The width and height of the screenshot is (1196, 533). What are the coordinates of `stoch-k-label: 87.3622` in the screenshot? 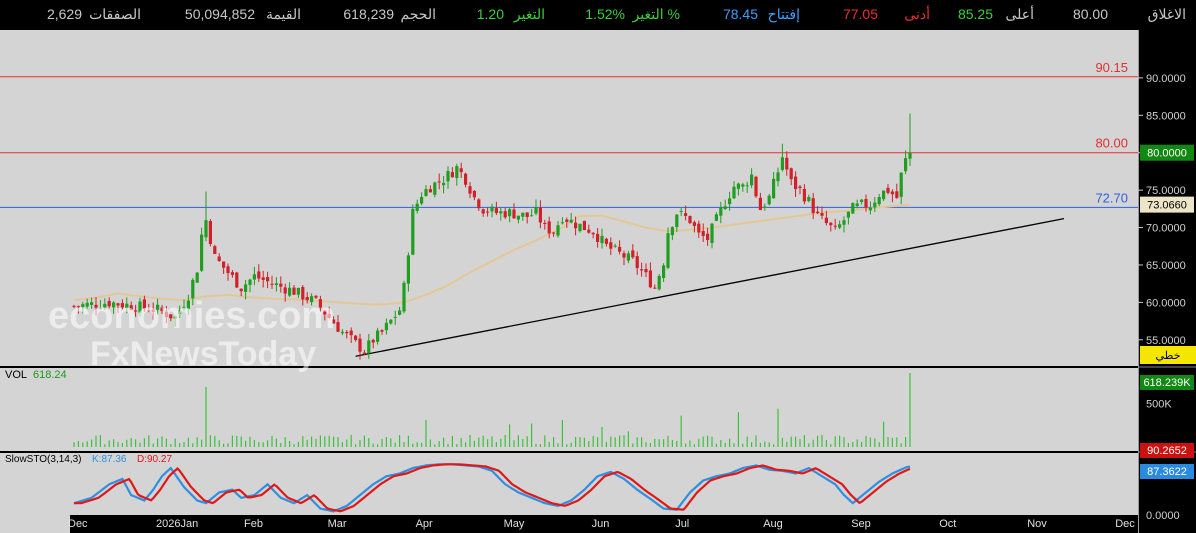 It's located at (1167, 472).